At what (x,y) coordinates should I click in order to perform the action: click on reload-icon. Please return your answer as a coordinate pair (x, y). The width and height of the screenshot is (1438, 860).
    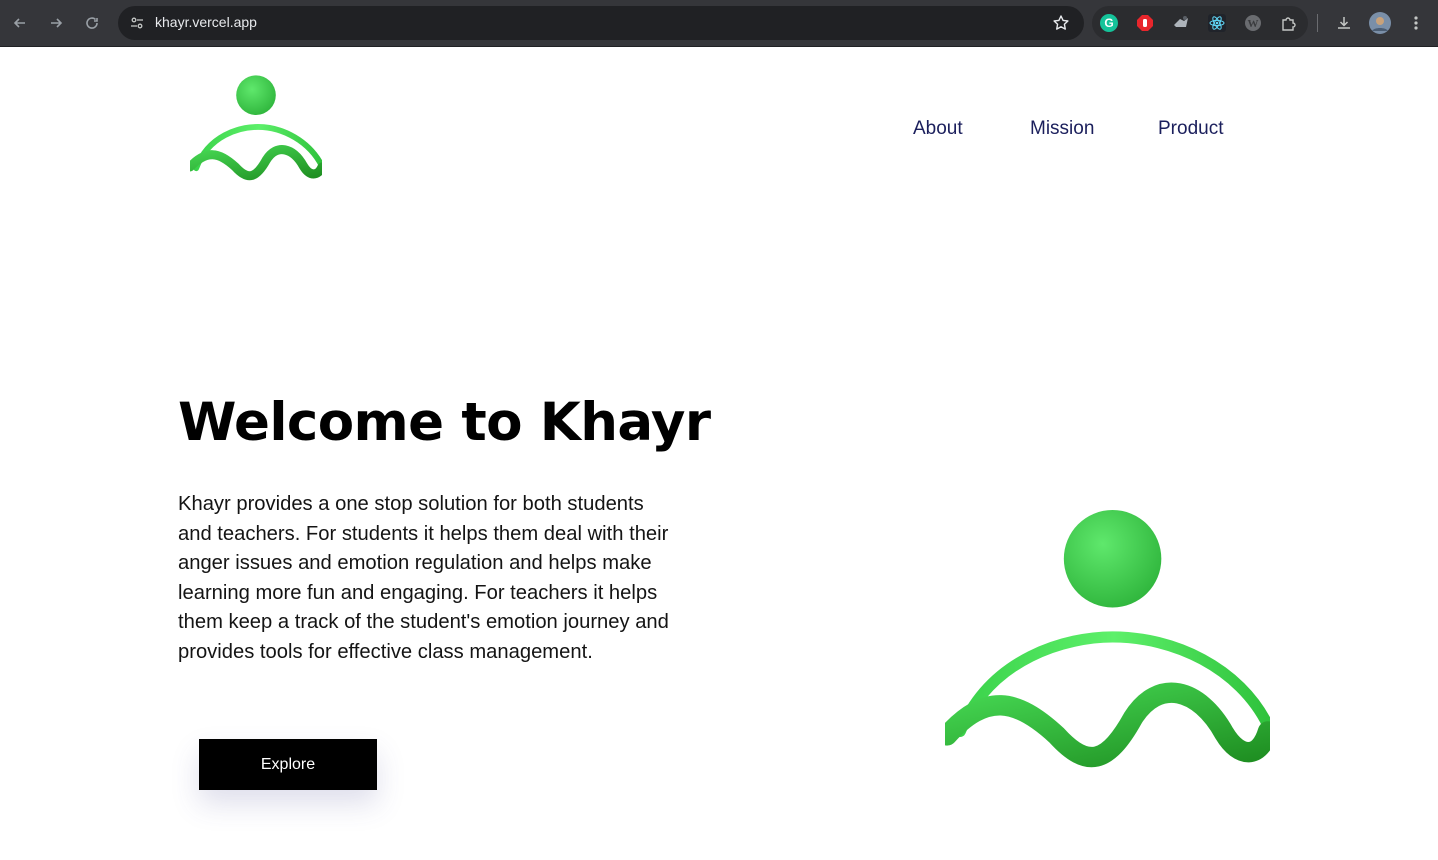
    Looking at the image, I should click on (92, 23).